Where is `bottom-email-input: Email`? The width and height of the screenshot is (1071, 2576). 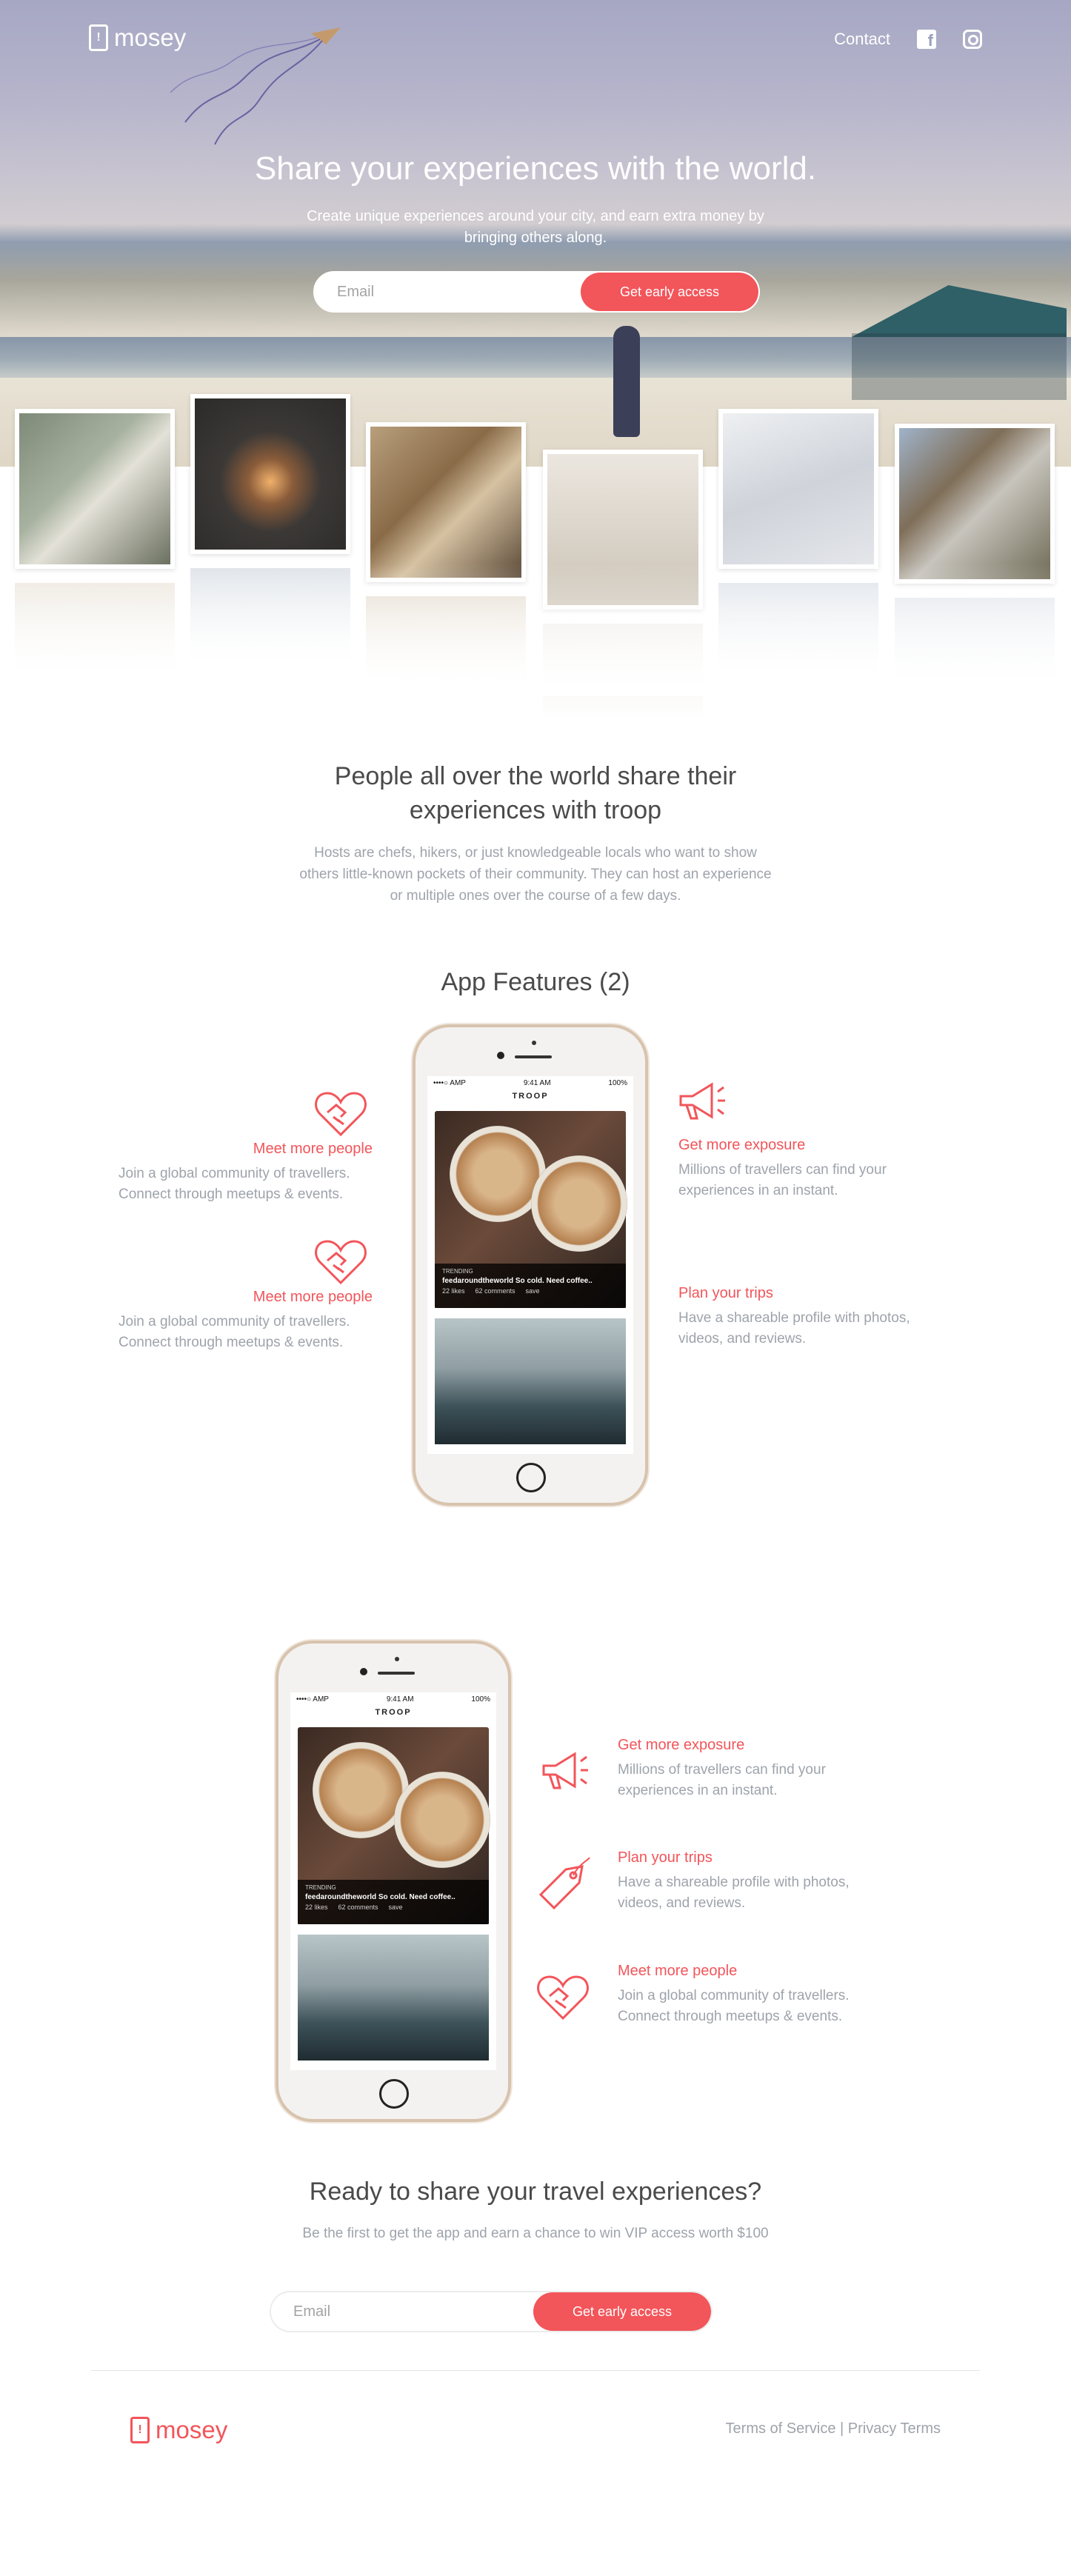
bottom-email-input: Email is located at coordinates (402, 2311).